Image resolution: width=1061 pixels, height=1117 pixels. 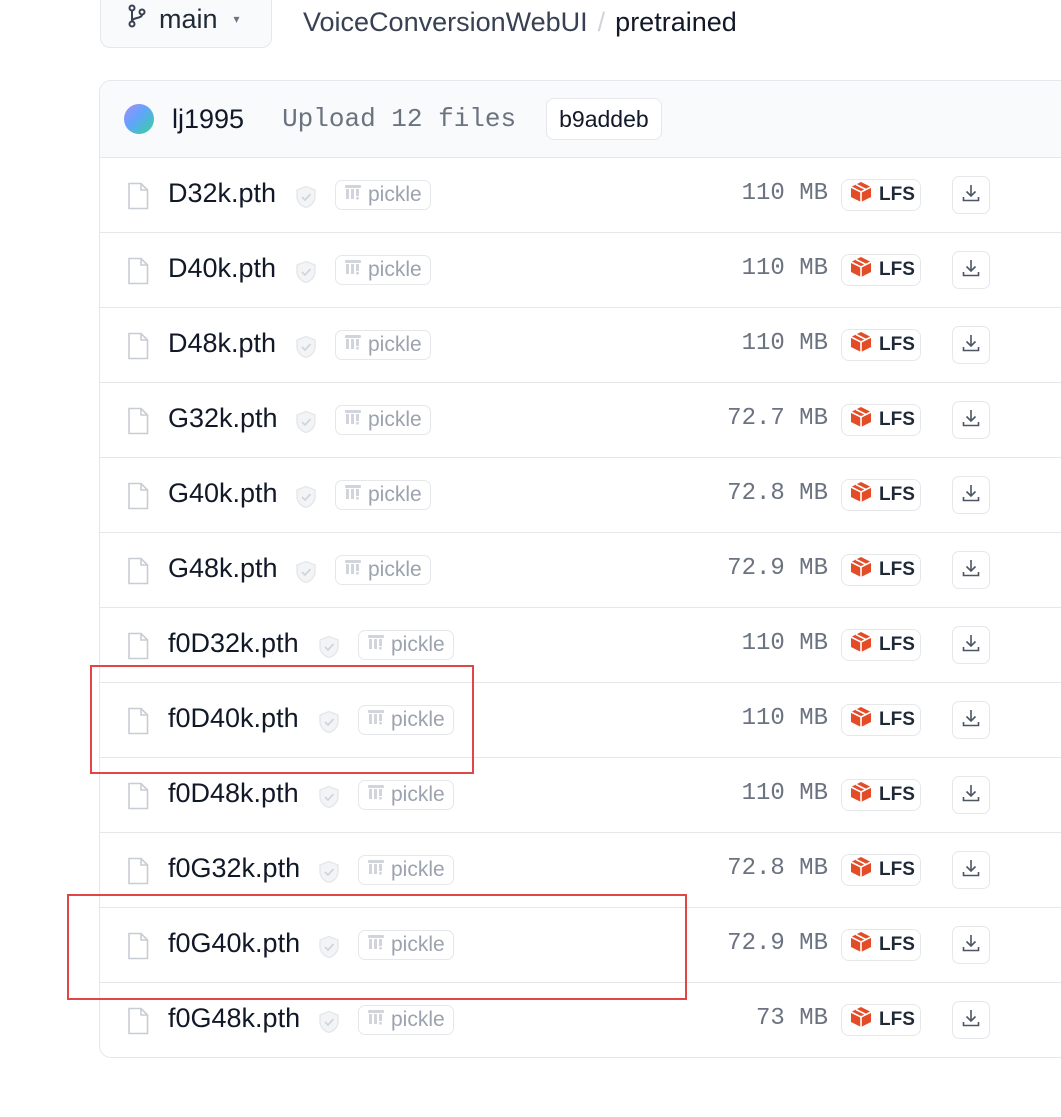 What do you see at coordinates (233, 793) in the screenshot?
I see `file-name-link: f0D48k.pth` at bounding box center [233, 793].